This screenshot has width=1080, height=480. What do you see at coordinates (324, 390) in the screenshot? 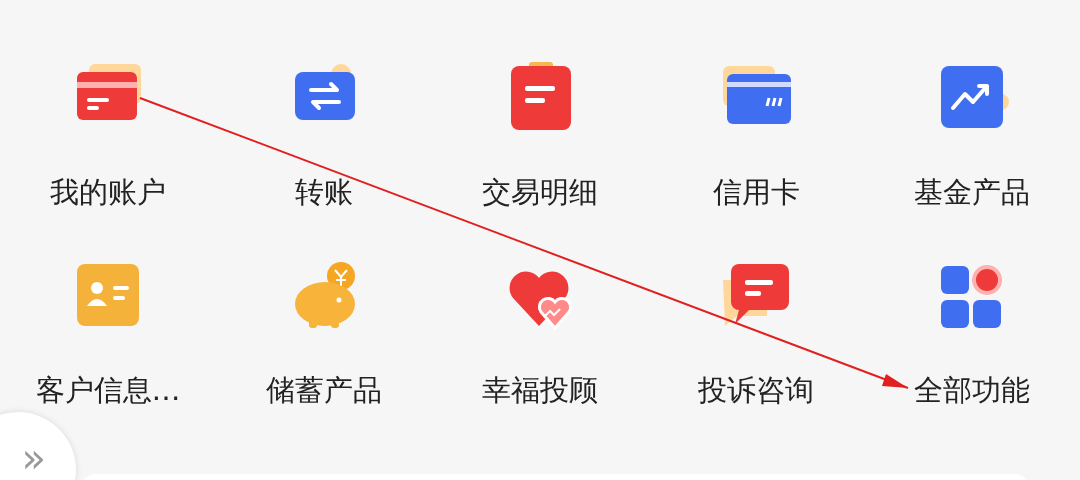
I see `shortcut-label: 储蓄产品` at bounding box center [324, 390].